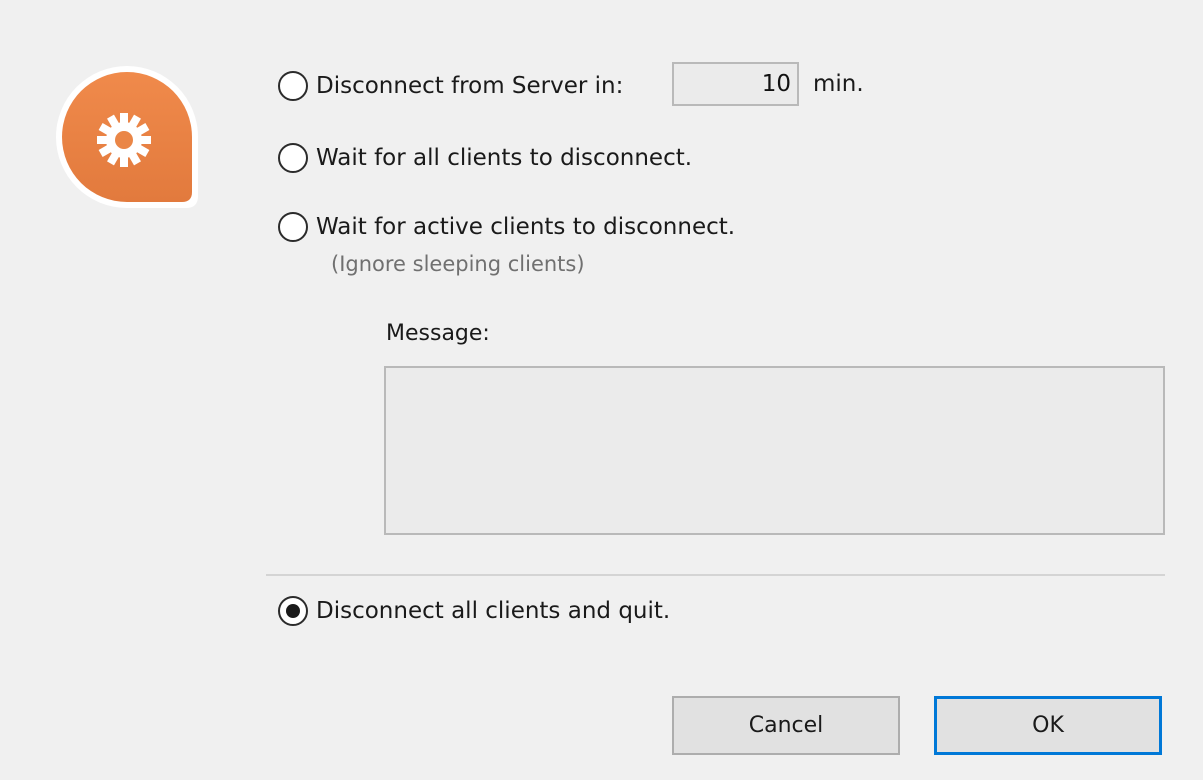 The image size is (1203, 780). I want to click on radio-wait-all-label: Wait for all clients to disconnect., so click(504, 158).